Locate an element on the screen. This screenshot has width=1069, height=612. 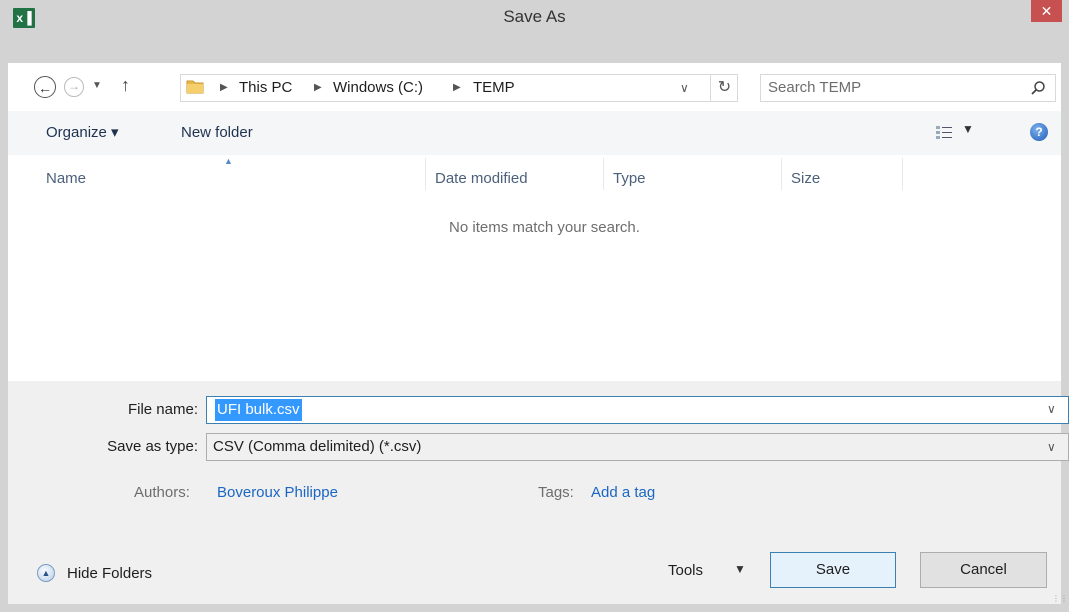
save-type-label: Save as type: is located at coordinates (152, 446).